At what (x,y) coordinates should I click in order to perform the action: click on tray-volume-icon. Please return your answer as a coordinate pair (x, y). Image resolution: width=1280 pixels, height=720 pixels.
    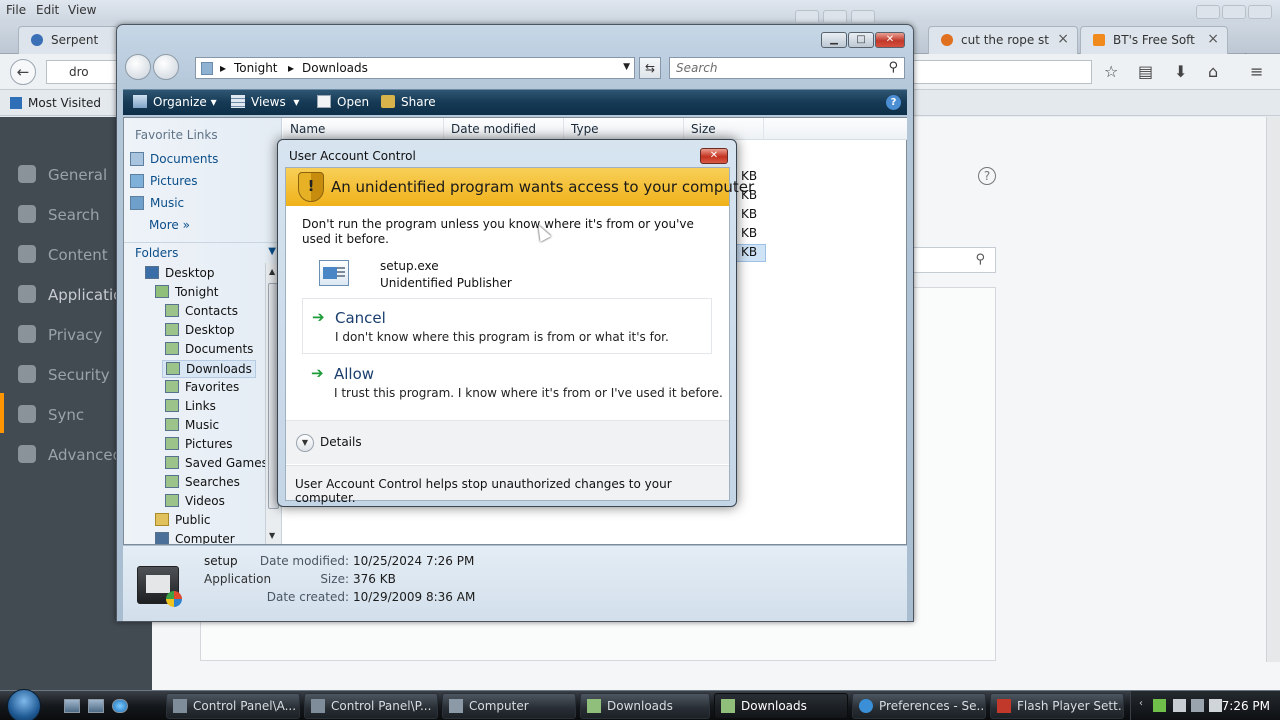
    Looking at the image, I should click on (1197, 705).